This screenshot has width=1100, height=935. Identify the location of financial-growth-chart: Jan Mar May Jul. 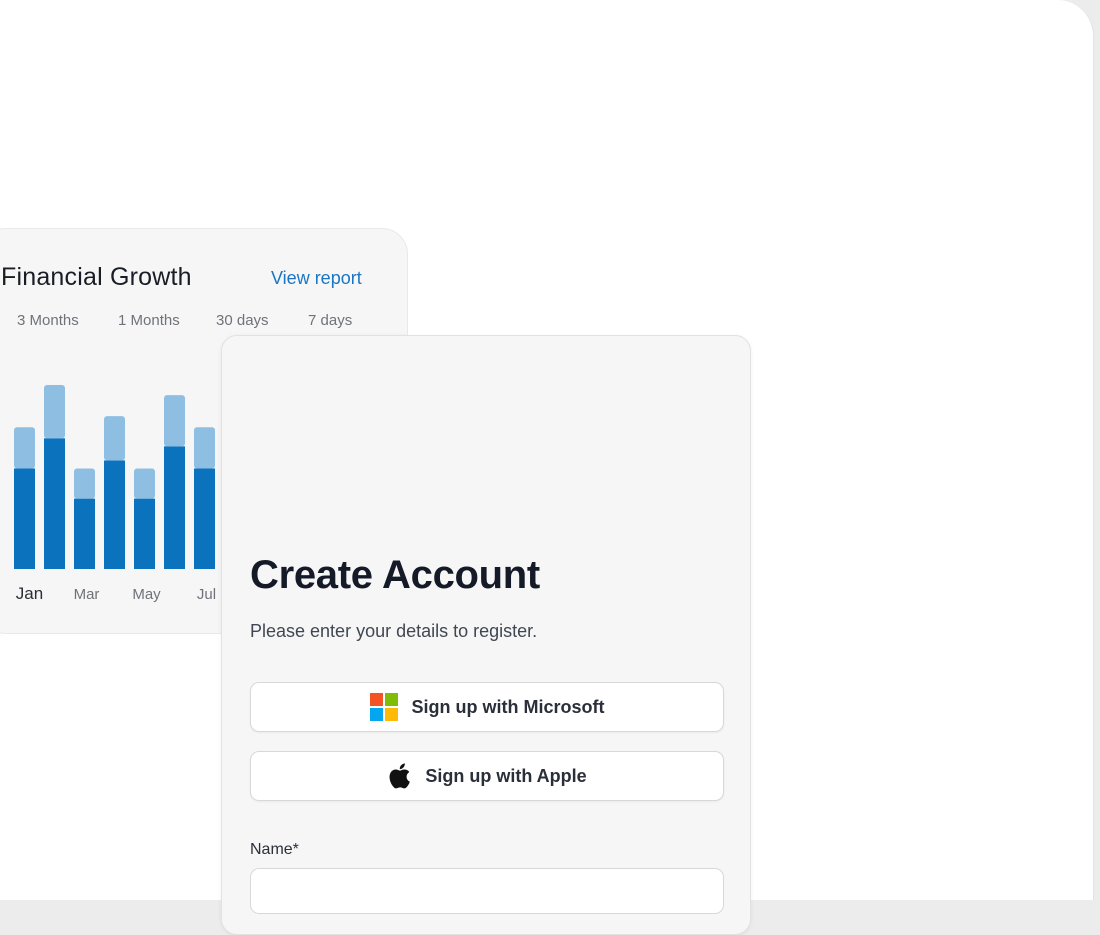
(115, 494).